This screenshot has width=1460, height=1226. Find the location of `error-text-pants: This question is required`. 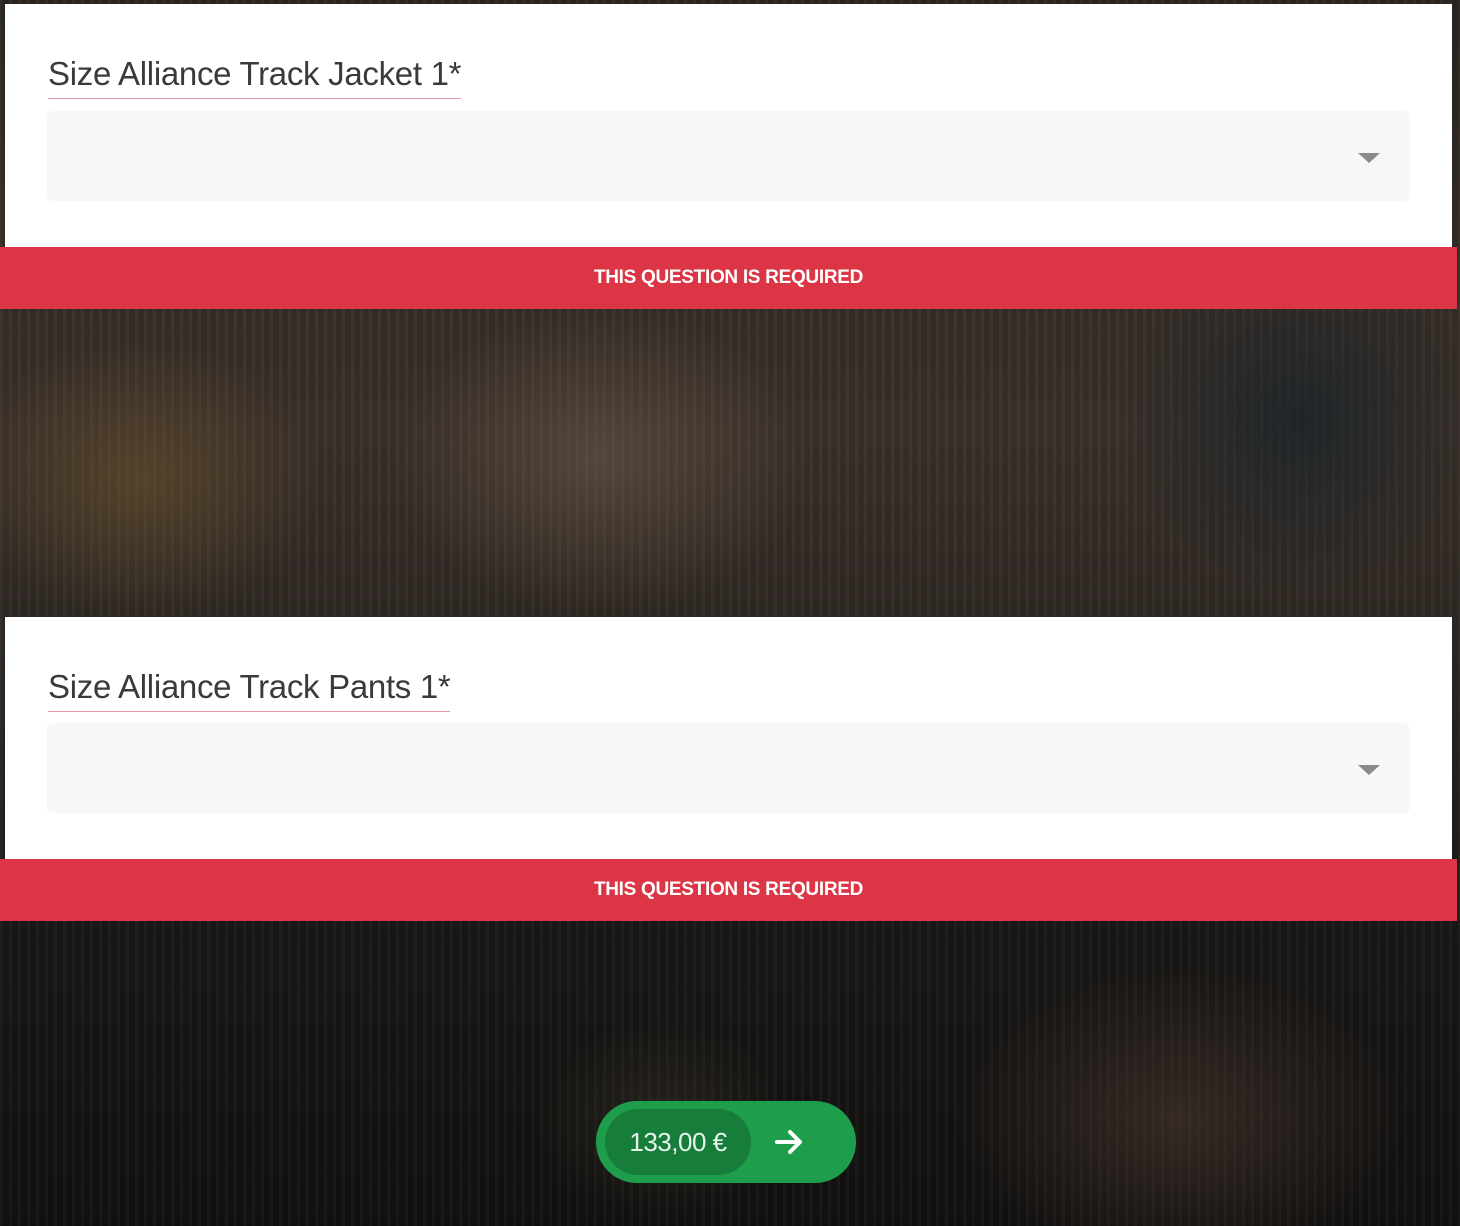

error-text-pants: This question is required is located at coordinates (728, 889).